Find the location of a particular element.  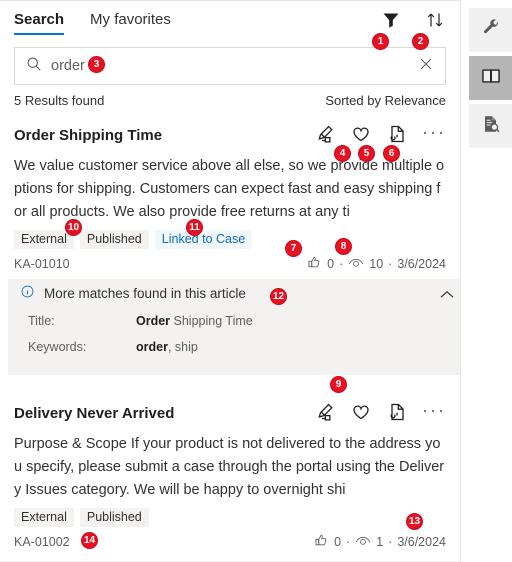

result-pill-group: External Published is located at coordinates (81, 517).